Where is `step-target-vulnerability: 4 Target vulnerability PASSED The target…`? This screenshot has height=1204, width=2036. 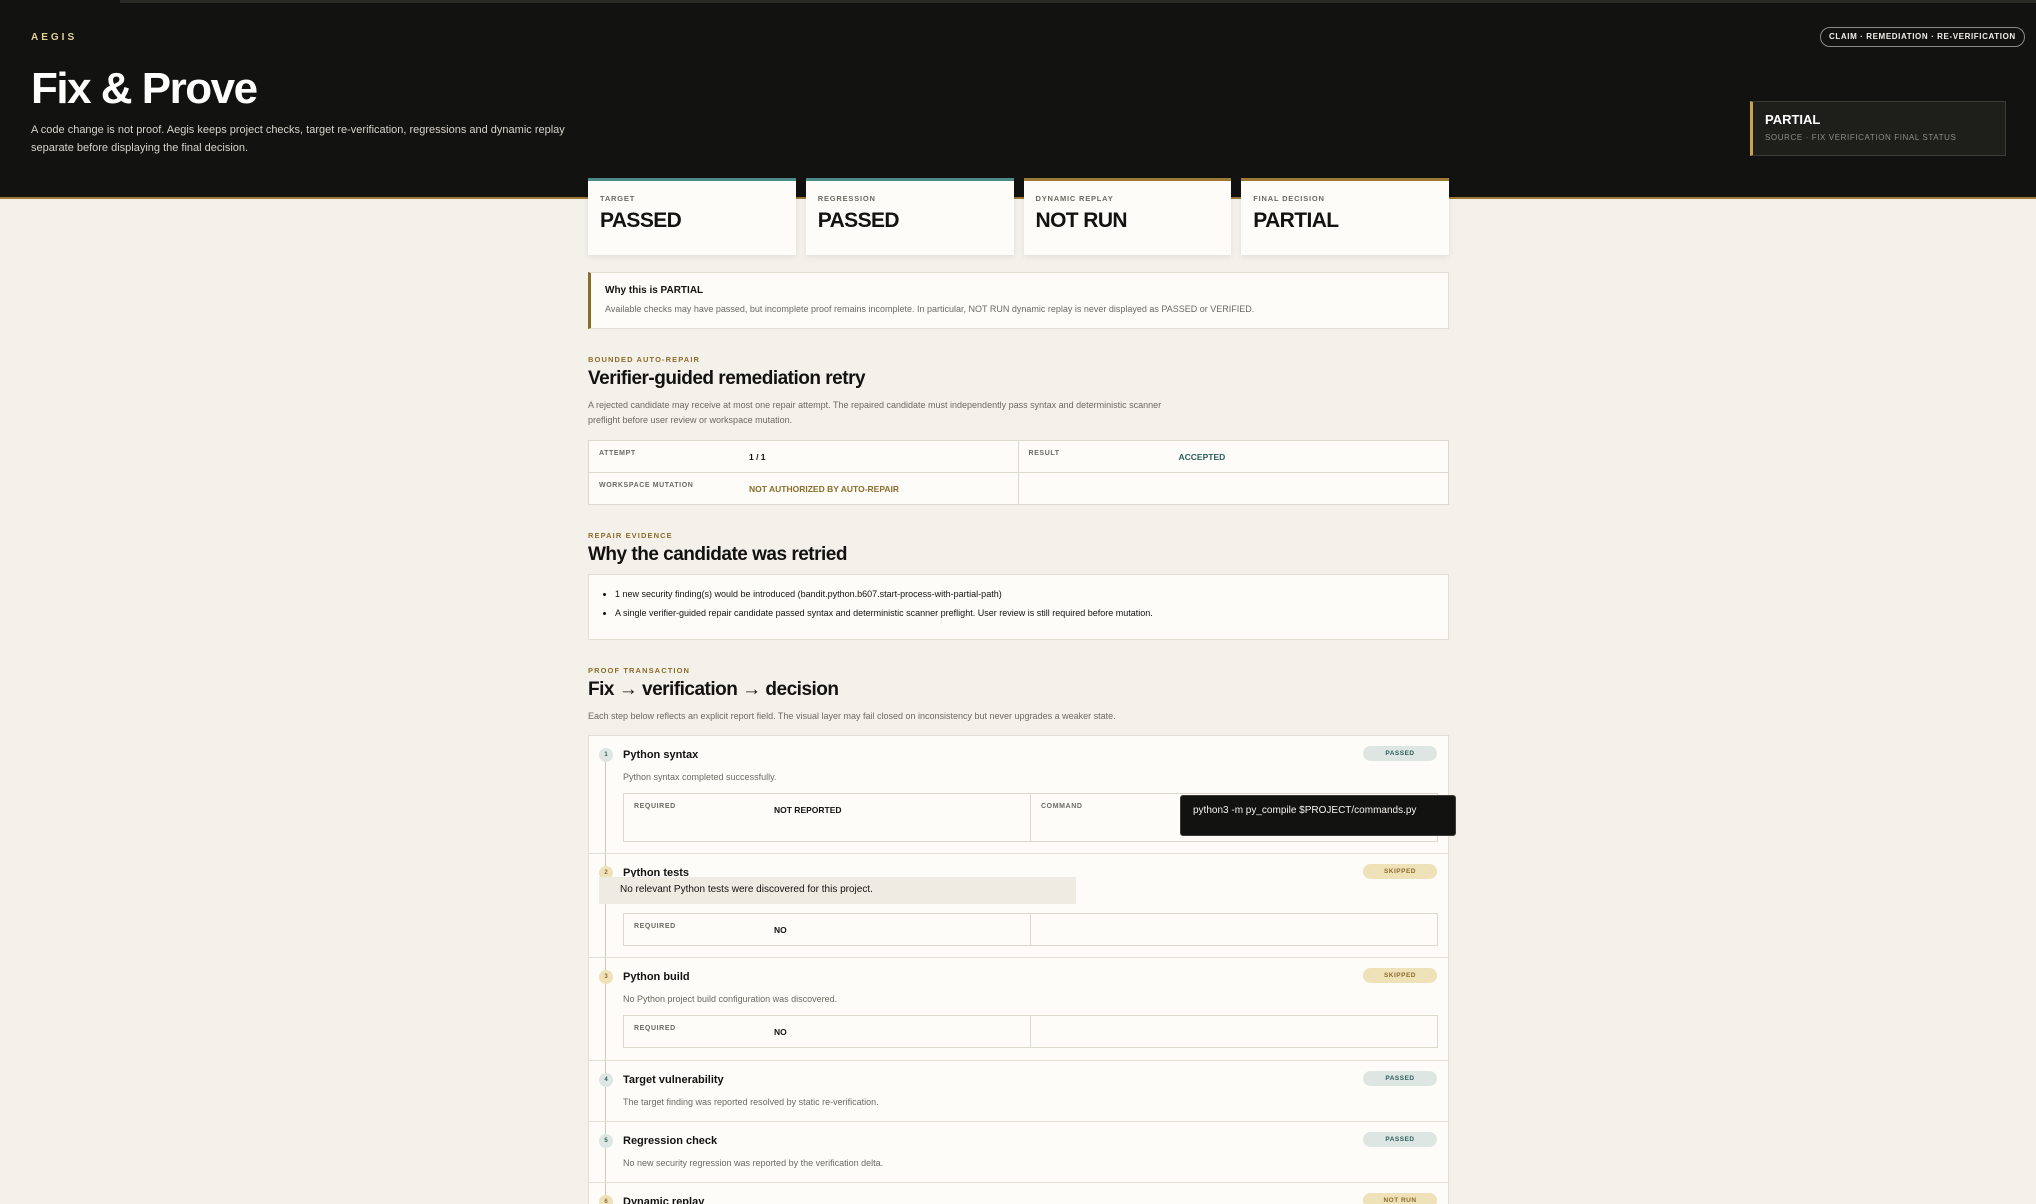
step-target-vulnerability: 4 Target vulnerability PASSED The target… is located at coordinates (1018, 1091).